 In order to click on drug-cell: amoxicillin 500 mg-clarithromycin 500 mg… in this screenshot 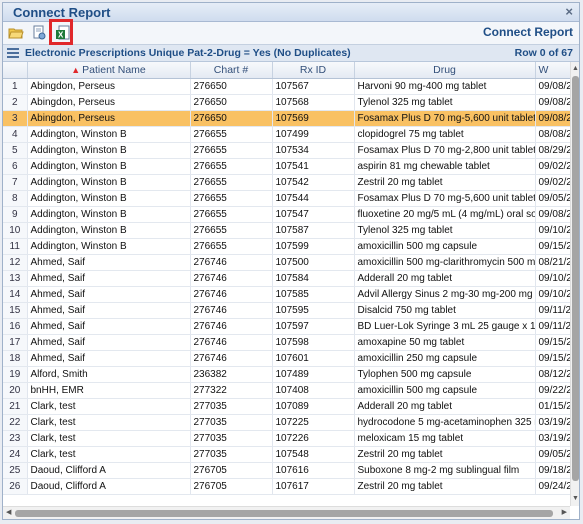, I will do `click(445, 262)`.